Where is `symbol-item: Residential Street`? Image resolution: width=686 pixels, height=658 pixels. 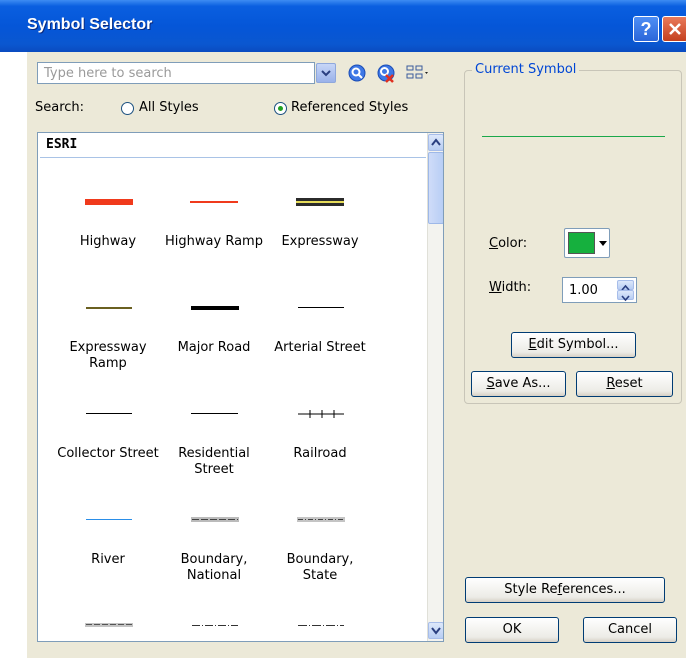 symbol-item: Residential Street is located at coordinates (214, 462).